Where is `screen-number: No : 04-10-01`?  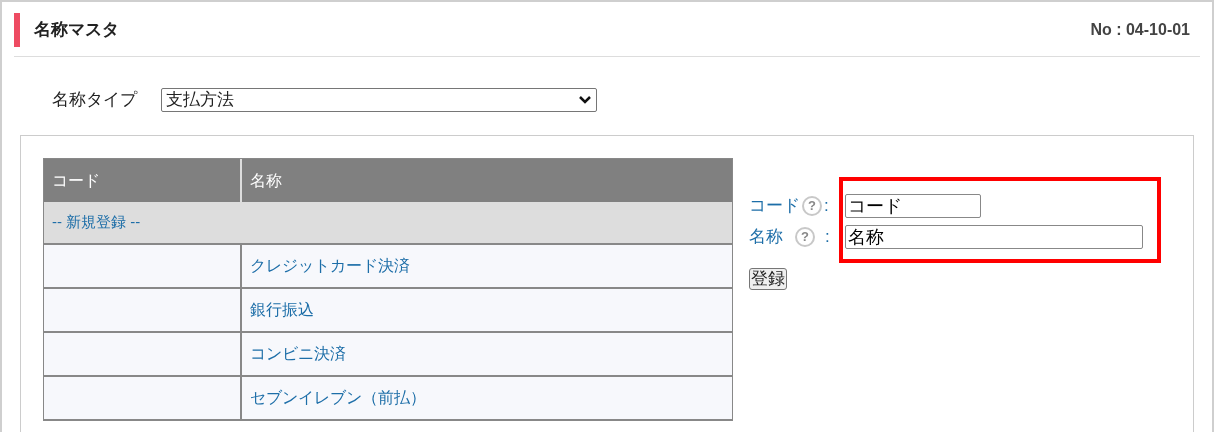
screen-number: No : 04-10-01 is located at coordinates (1140, 30).